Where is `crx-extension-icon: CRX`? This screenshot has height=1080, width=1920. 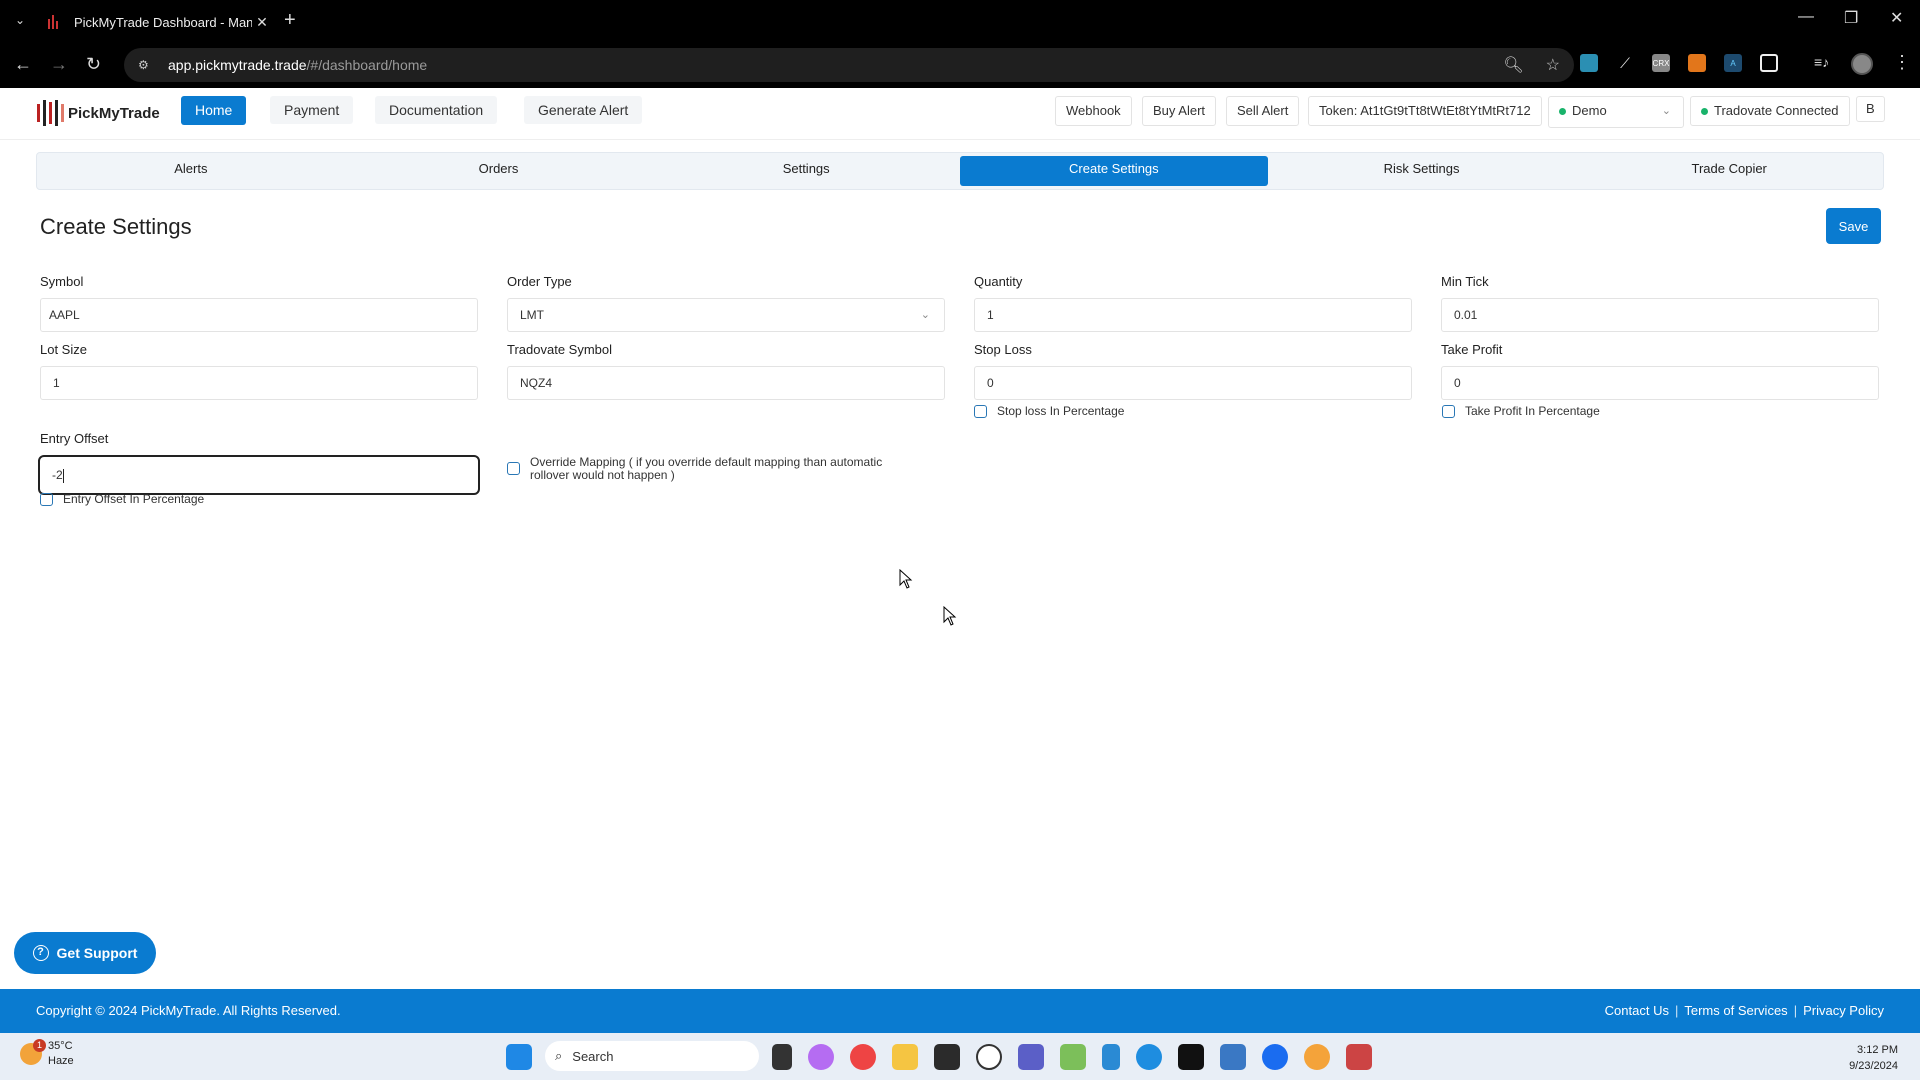 crx-extension-icon: CRX is located at coordinates (1661, 63).